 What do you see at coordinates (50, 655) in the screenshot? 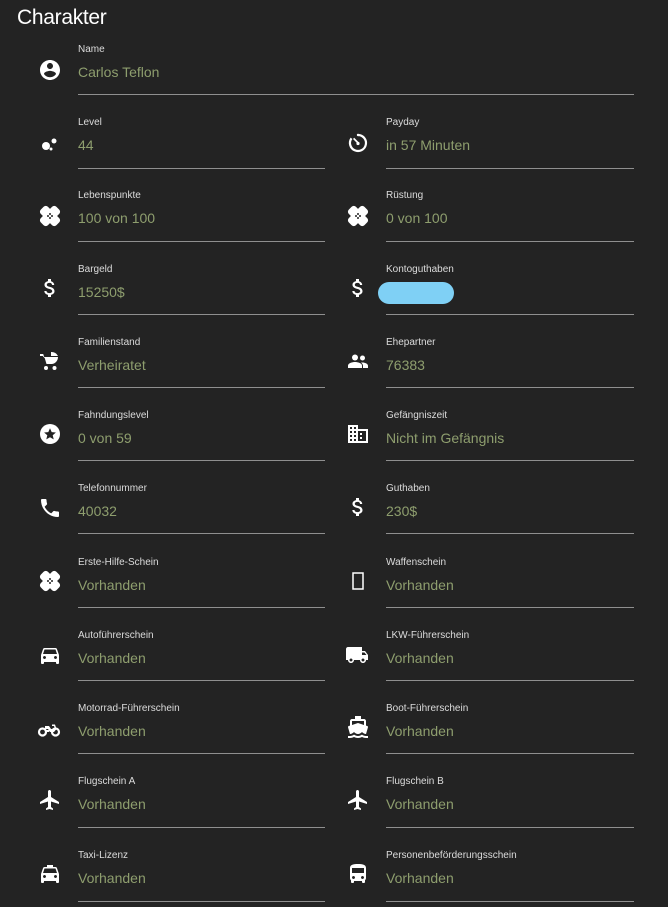
I see `car-icon` at bounding box center [50, 655].